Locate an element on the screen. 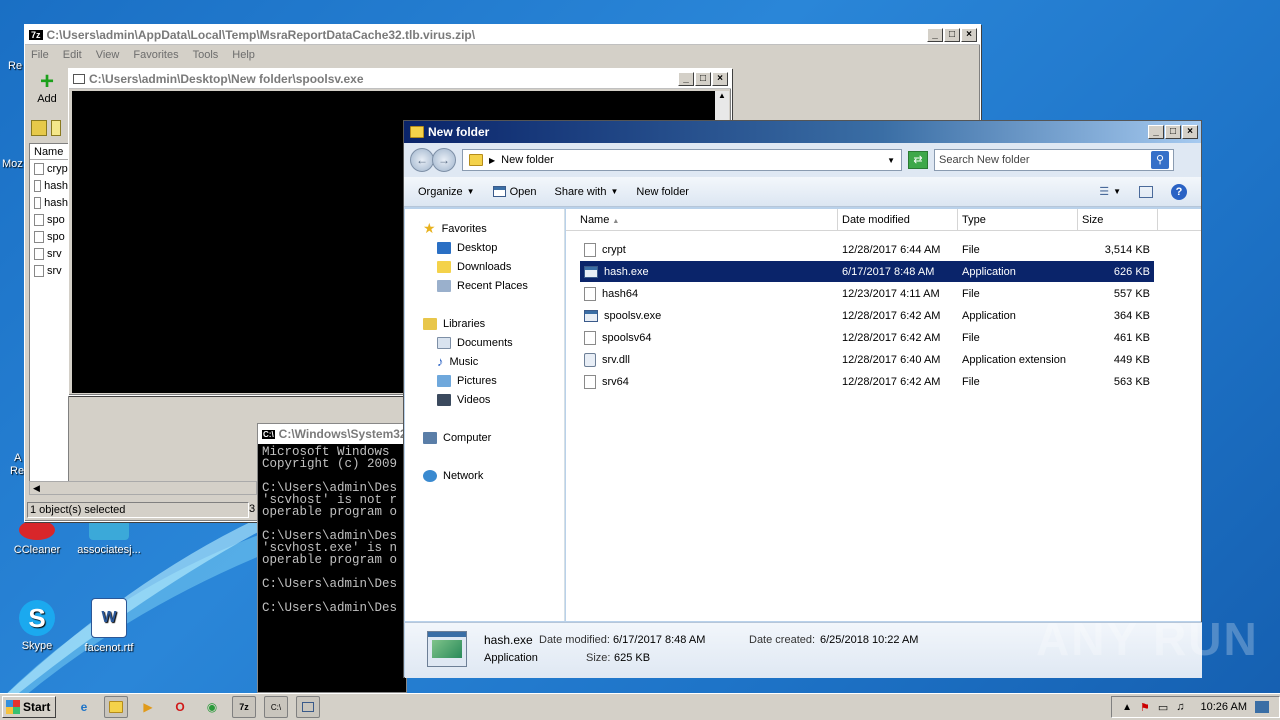  add-button: + Add is located at coordinates (47, 88).